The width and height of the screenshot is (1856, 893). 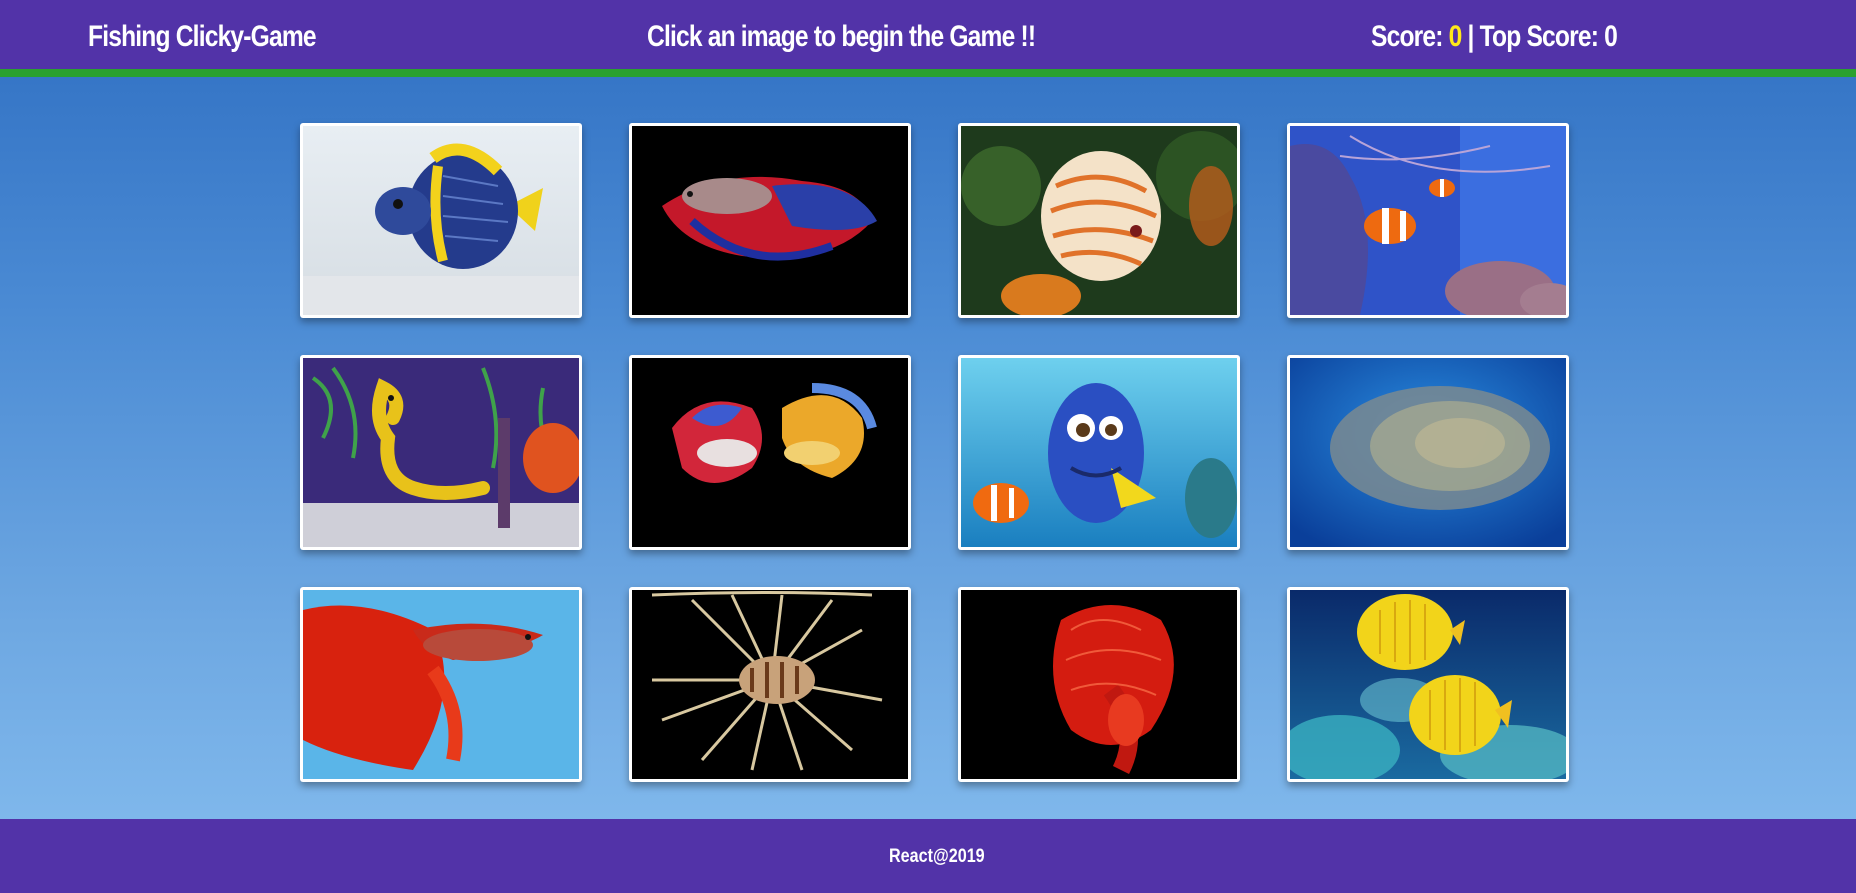 I want to click on butterflyfish-image, so click(x=1428, y=684).